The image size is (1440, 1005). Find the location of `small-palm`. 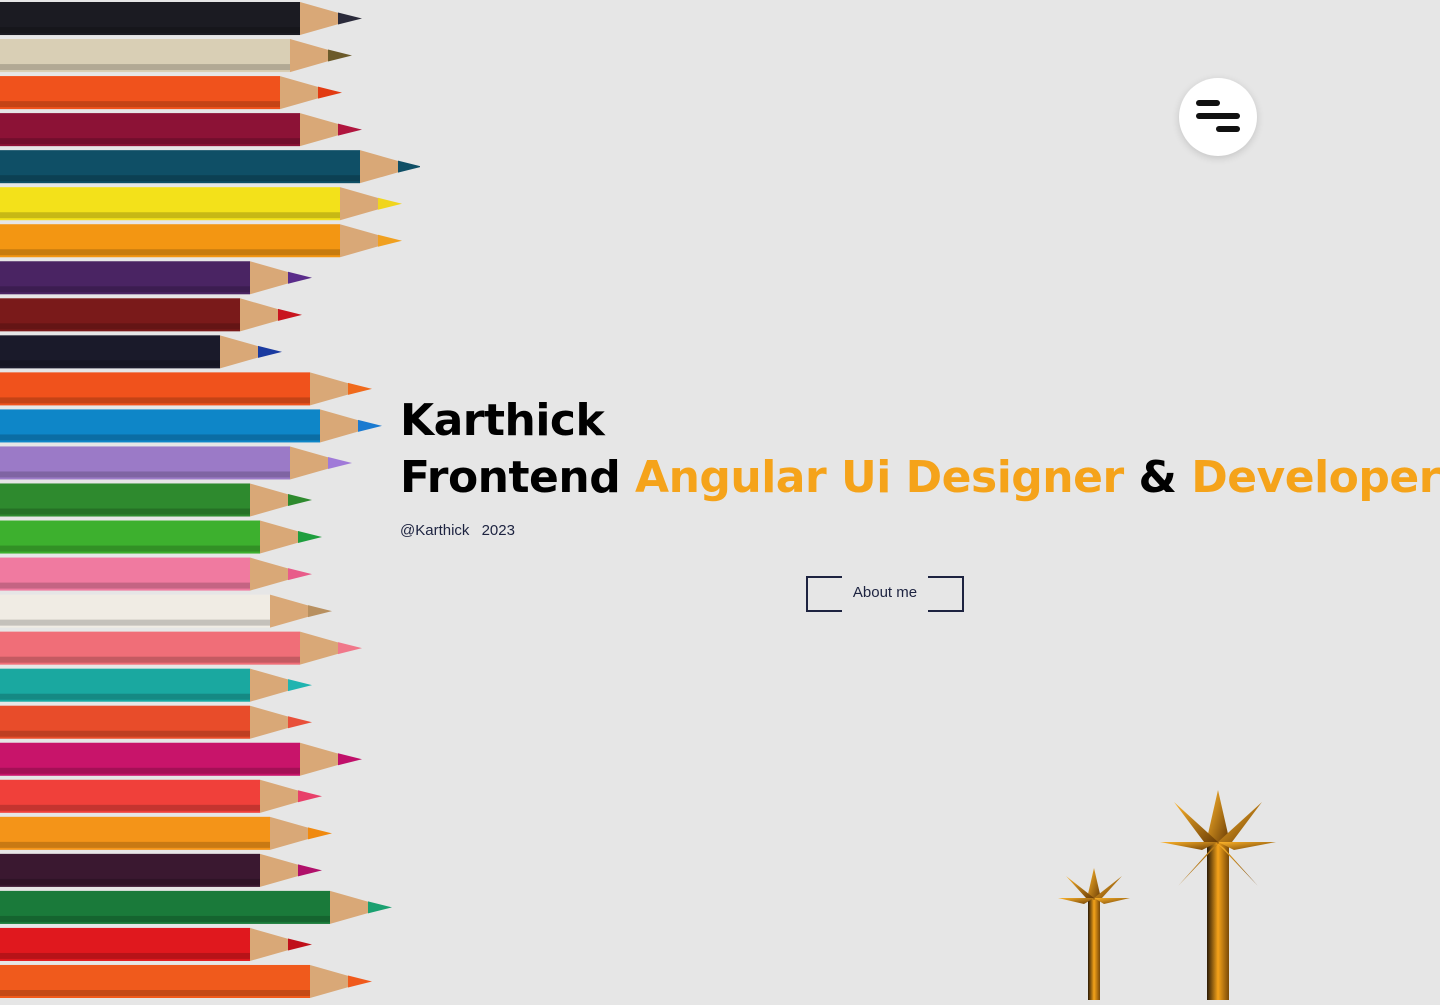

small-palm is located at coordinates (1094, 936).